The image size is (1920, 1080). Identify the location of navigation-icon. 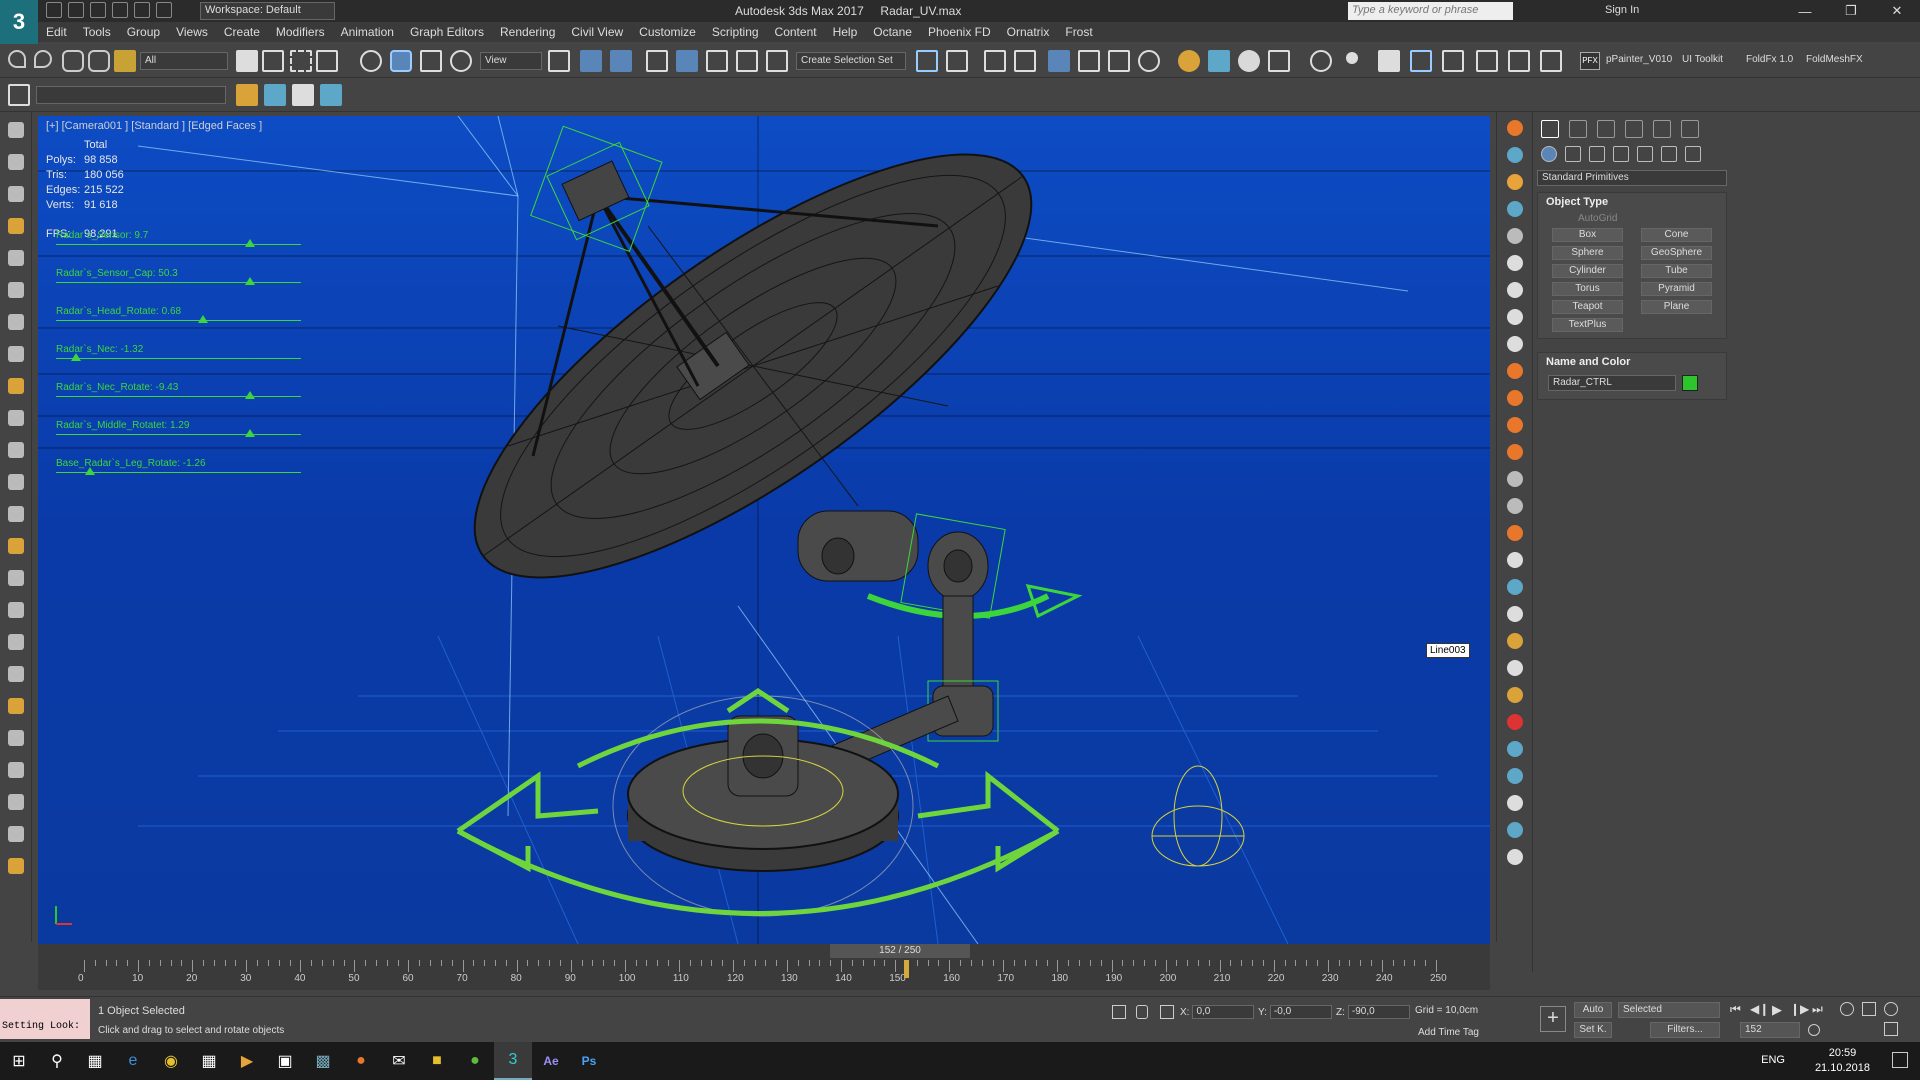
(16, 130).